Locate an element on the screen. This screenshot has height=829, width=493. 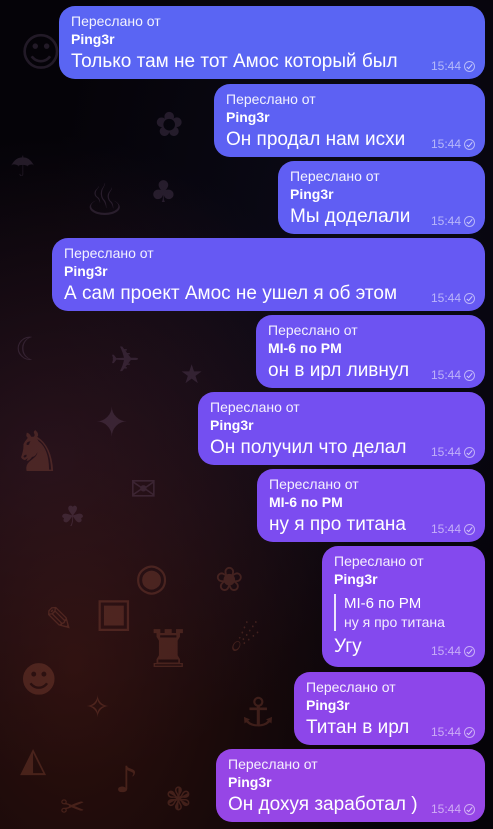
doodle-icon: ☾ is located at coordinates (29, 349).